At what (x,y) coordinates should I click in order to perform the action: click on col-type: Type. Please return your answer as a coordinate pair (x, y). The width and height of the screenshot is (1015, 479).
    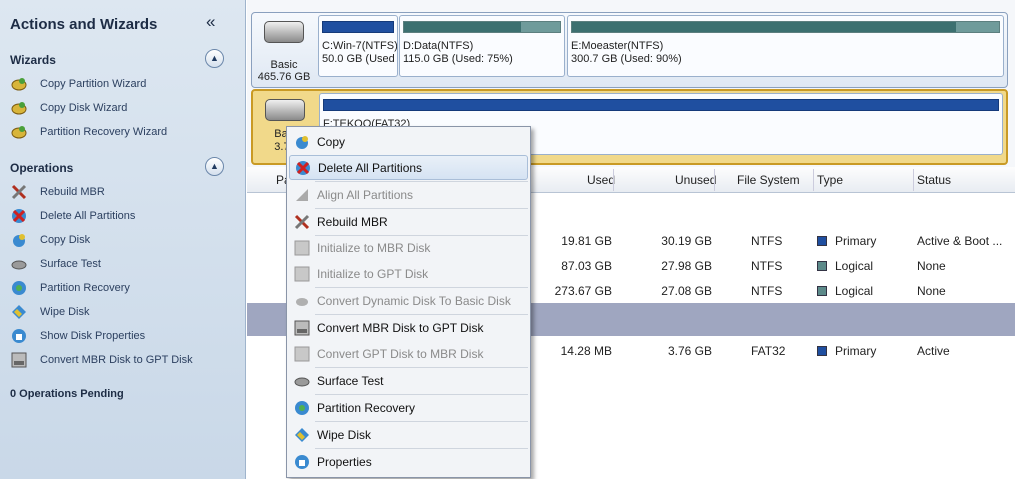
    Looking at the image, I should click on (830, 180).